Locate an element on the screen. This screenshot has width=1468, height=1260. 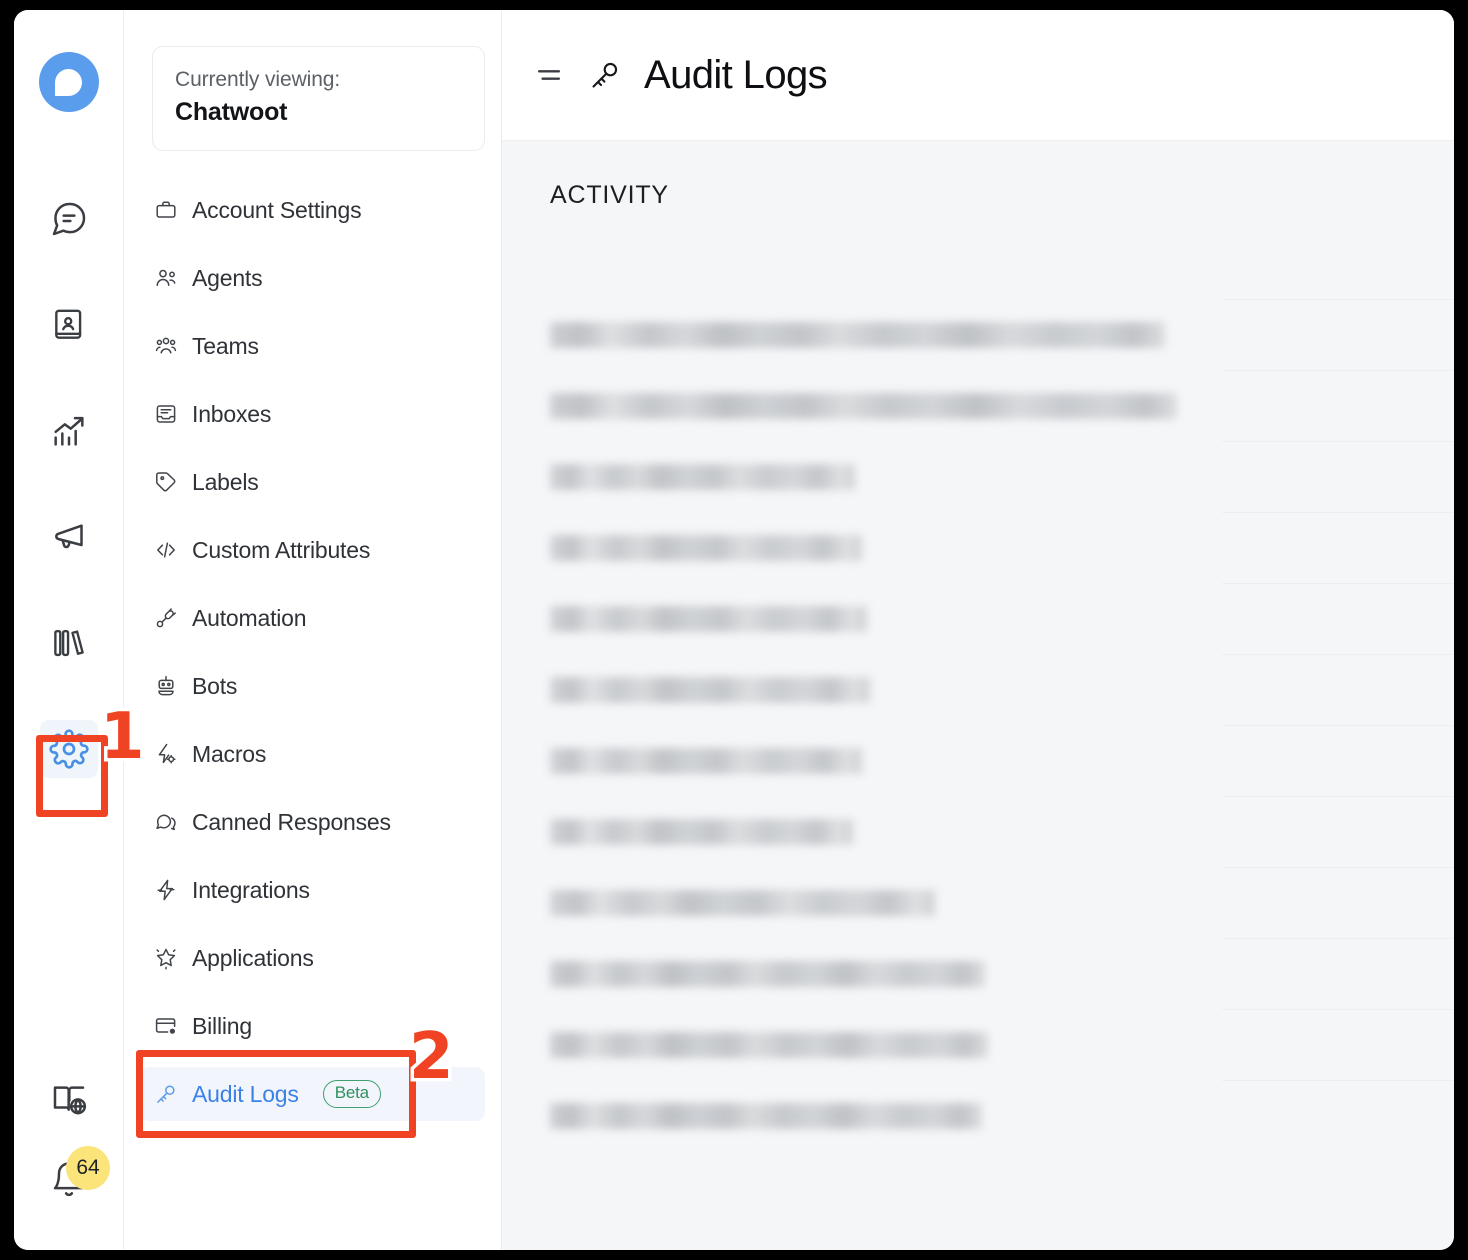
sidebar-item-automation: Automation is located at coordinates (312, 618).